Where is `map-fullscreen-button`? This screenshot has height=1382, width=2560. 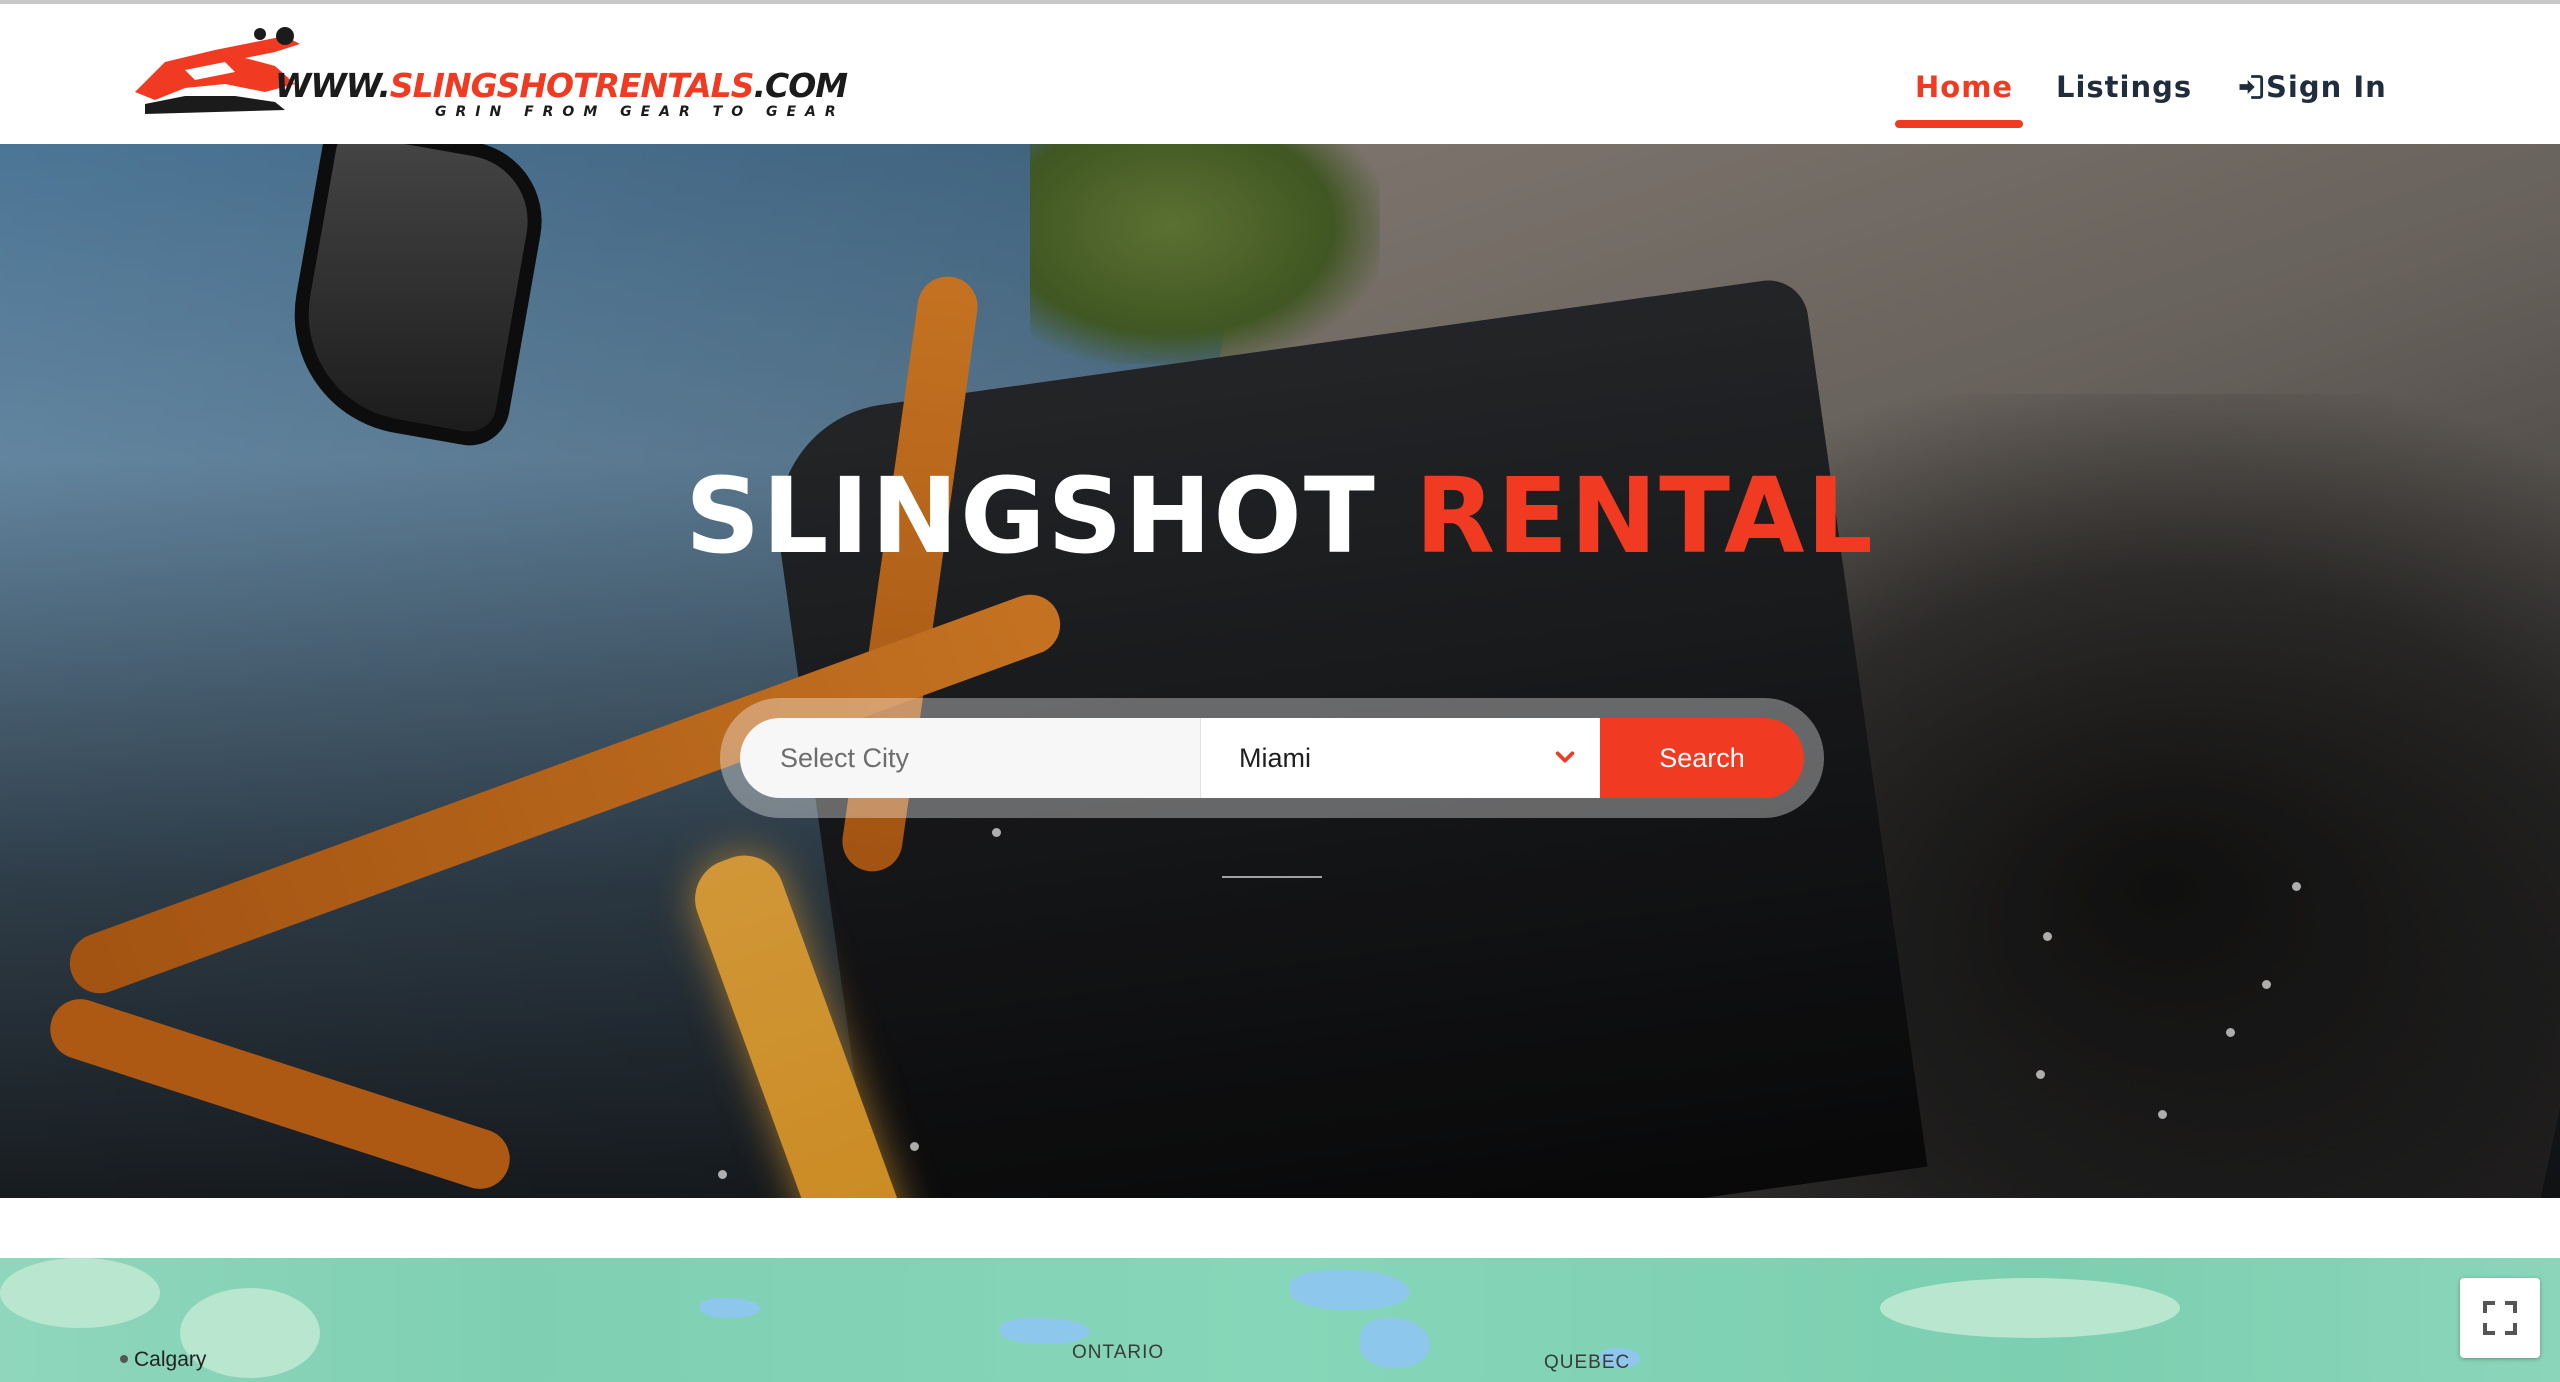 map-fullscreen-button is located at coordinates (2500, 1318).